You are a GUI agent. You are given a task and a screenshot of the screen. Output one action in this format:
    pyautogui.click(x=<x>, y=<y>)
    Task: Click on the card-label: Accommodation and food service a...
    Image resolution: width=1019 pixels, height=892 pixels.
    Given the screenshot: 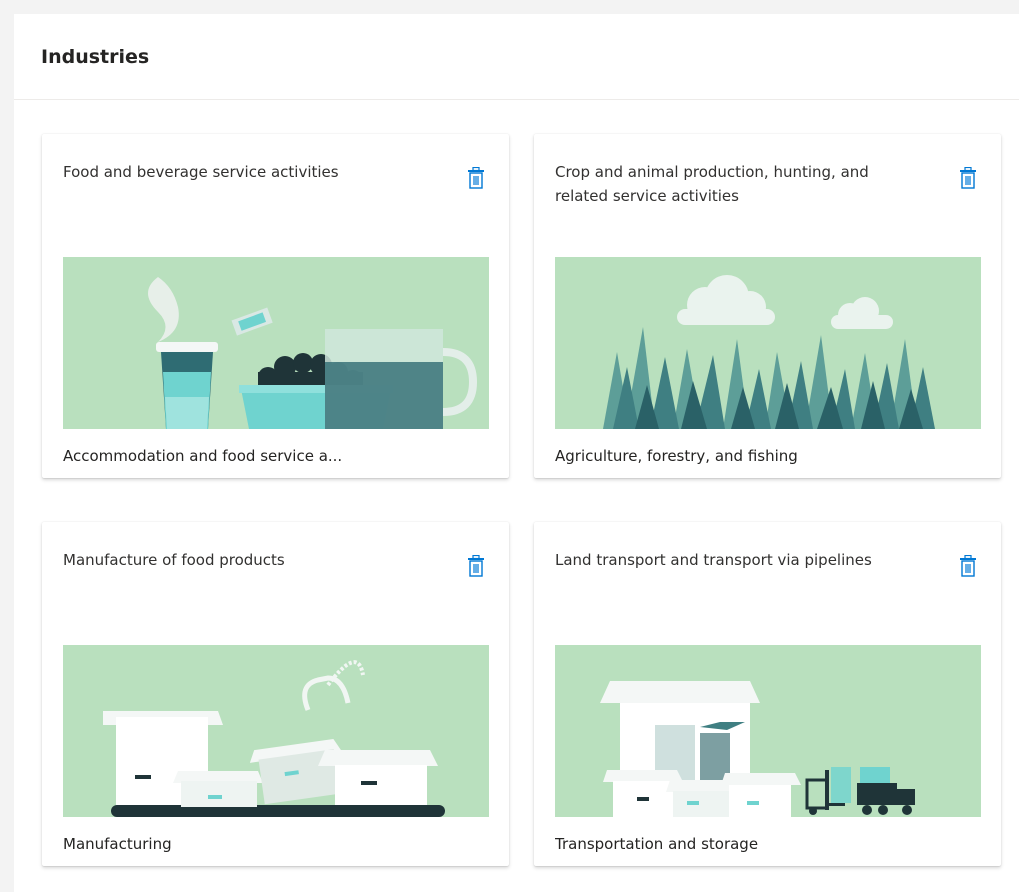 What is the action you would take?
    pyautogui.click(x=203, y=456)
    